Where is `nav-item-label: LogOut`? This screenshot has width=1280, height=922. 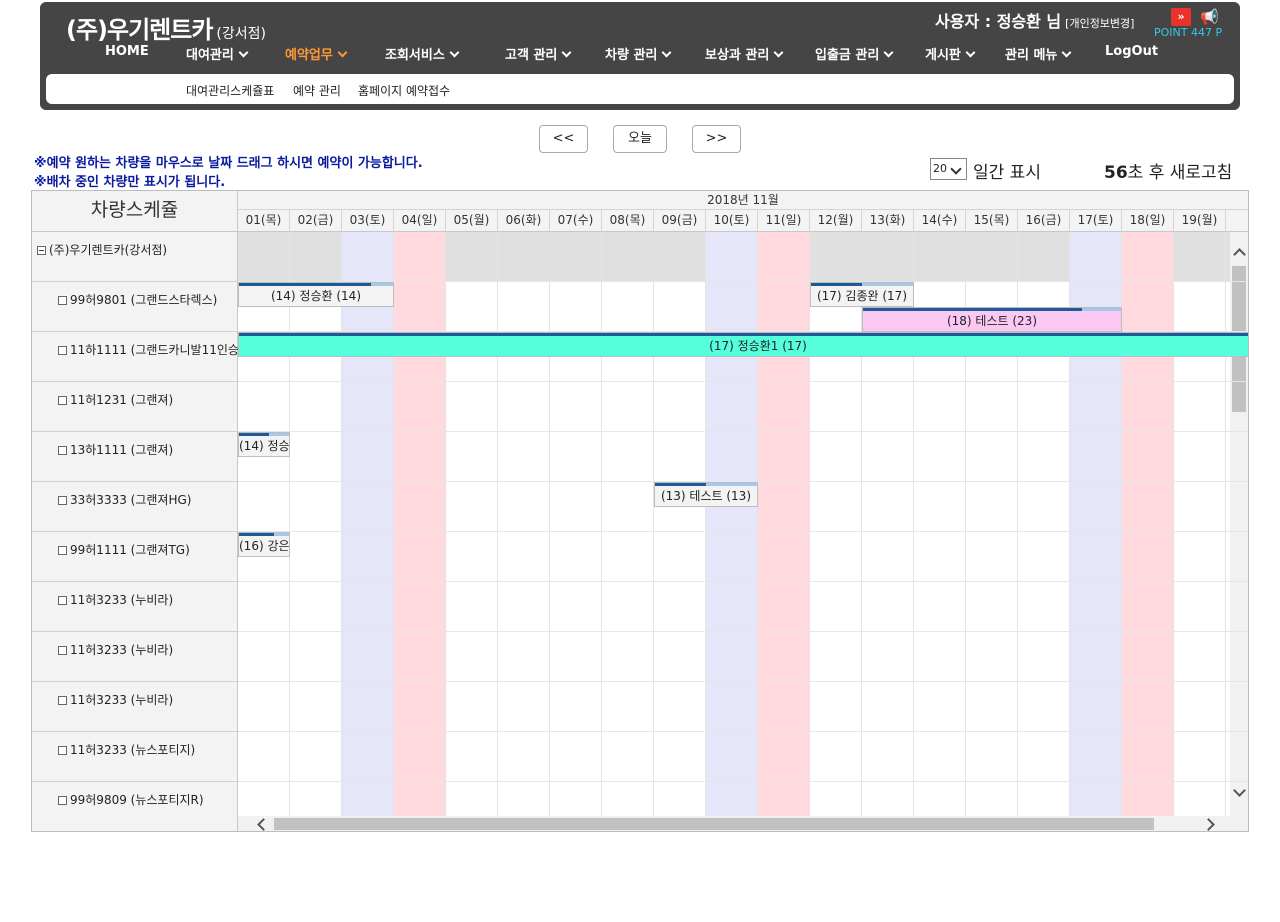
nav-item-label: LogOut is located at coordinates (1132, 51).